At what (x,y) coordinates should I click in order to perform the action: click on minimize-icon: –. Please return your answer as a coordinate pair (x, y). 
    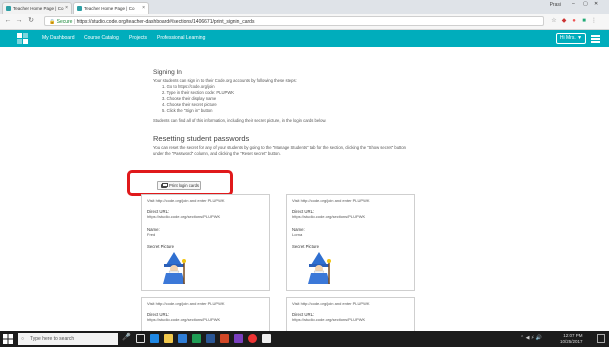
    Looking at the image, I should click on (573, 4).